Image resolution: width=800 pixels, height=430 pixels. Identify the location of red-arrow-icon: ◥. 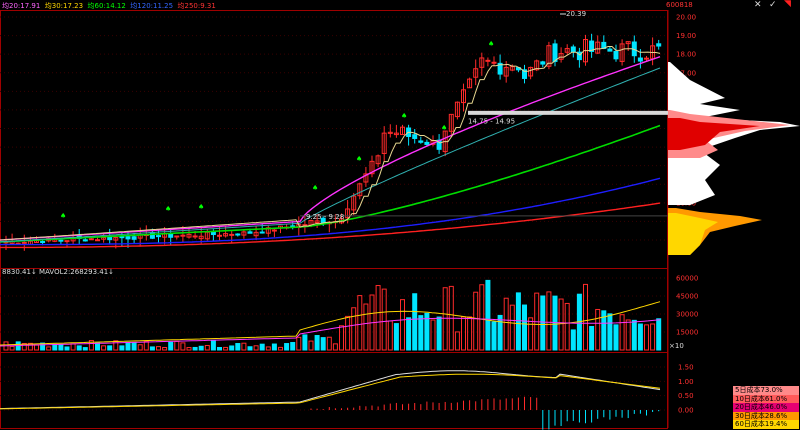
(787, 4).